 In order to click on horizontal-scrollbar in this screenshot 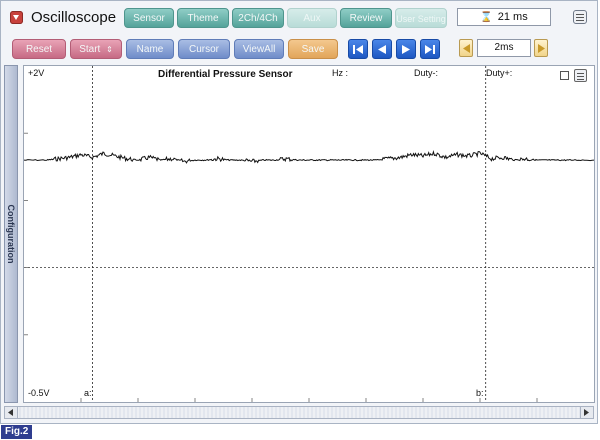, I will do `click(299, 412)`.